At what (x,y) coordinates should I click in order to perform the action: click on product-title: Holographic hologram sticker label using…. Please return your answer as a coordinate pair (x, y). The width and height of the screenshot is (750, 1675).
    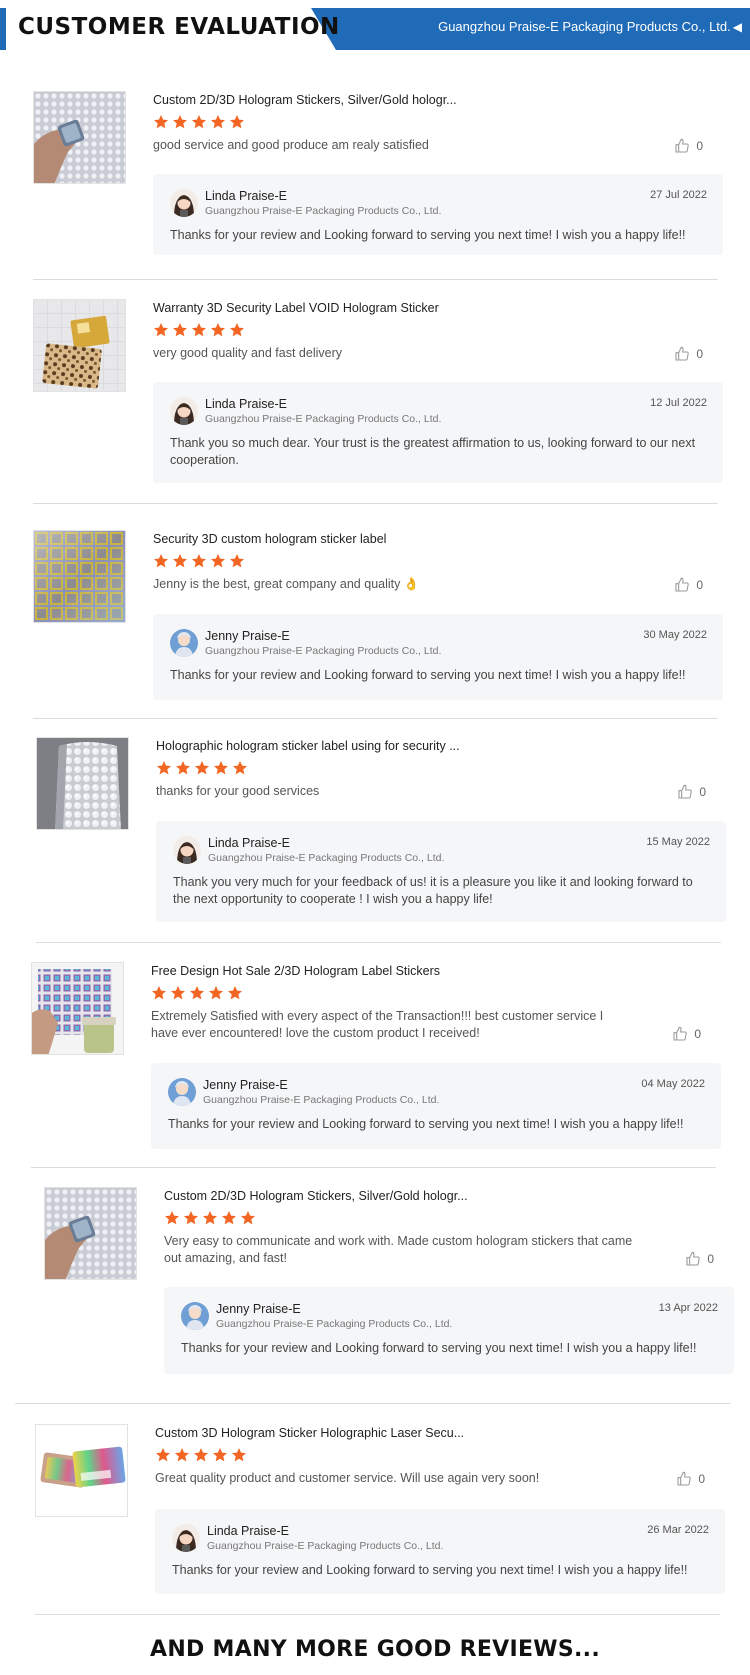
    Looking at the image, I should click on (441, 746).